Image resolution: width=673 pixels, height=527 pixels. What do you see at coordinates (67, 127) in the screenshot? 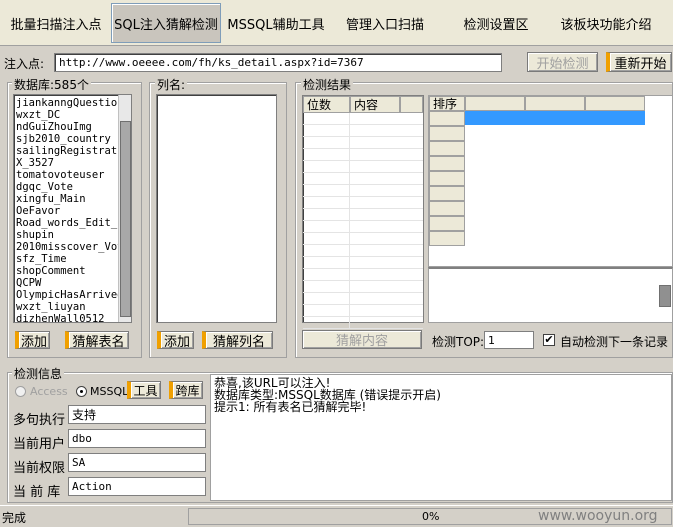
I see `db-list-item: ndGuiZhouImg` at bounding box center [67, 127].